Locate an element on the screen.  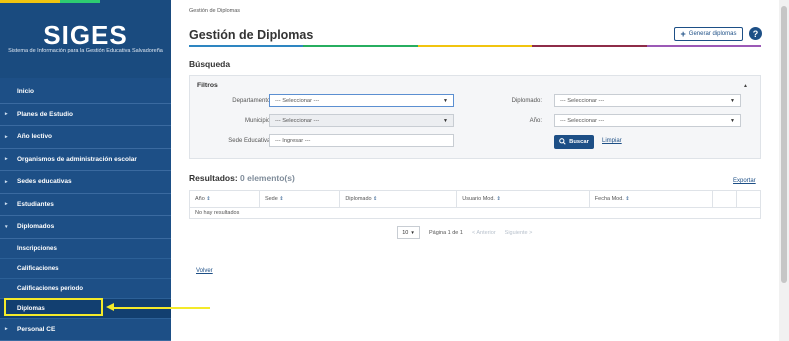
sidebar-item-estudiantes: ▸ Estudiantes is located at coordinates (85, 205).